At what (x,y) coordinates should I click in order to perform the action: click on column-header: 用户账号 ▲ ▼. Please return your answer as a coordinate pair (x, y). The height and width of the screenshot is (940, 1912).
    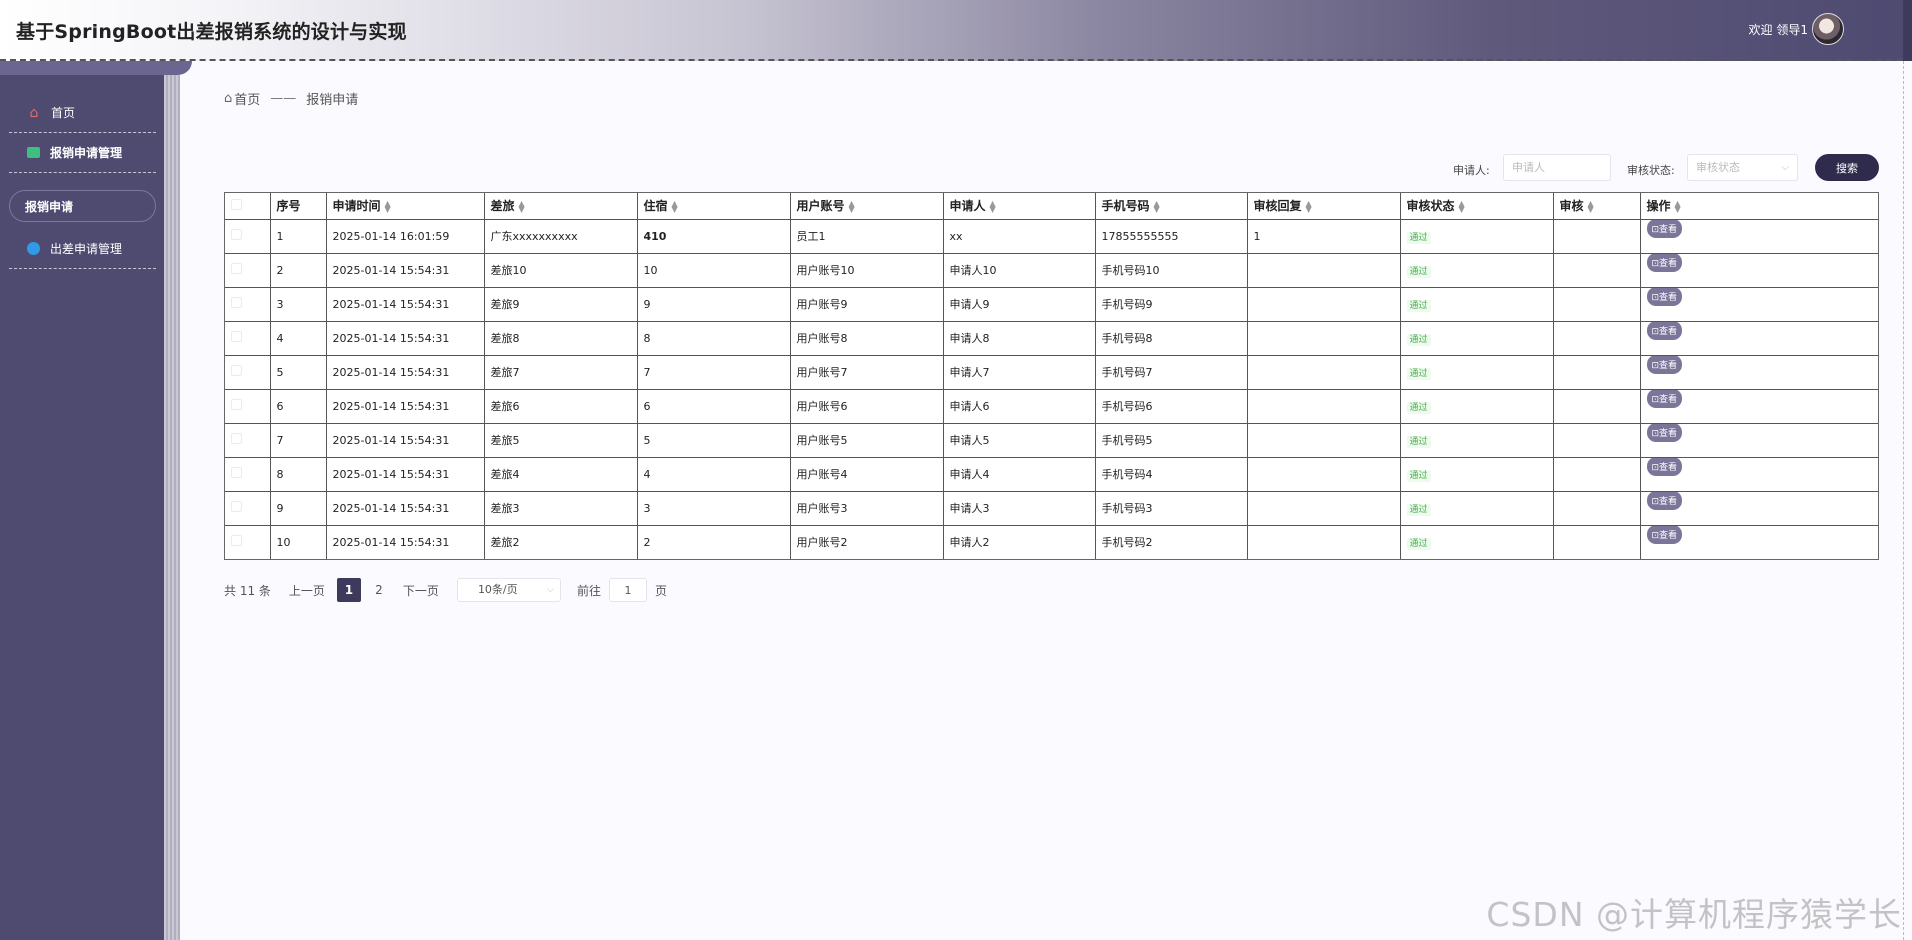
    Looking at the image, I should click on (867, 206).